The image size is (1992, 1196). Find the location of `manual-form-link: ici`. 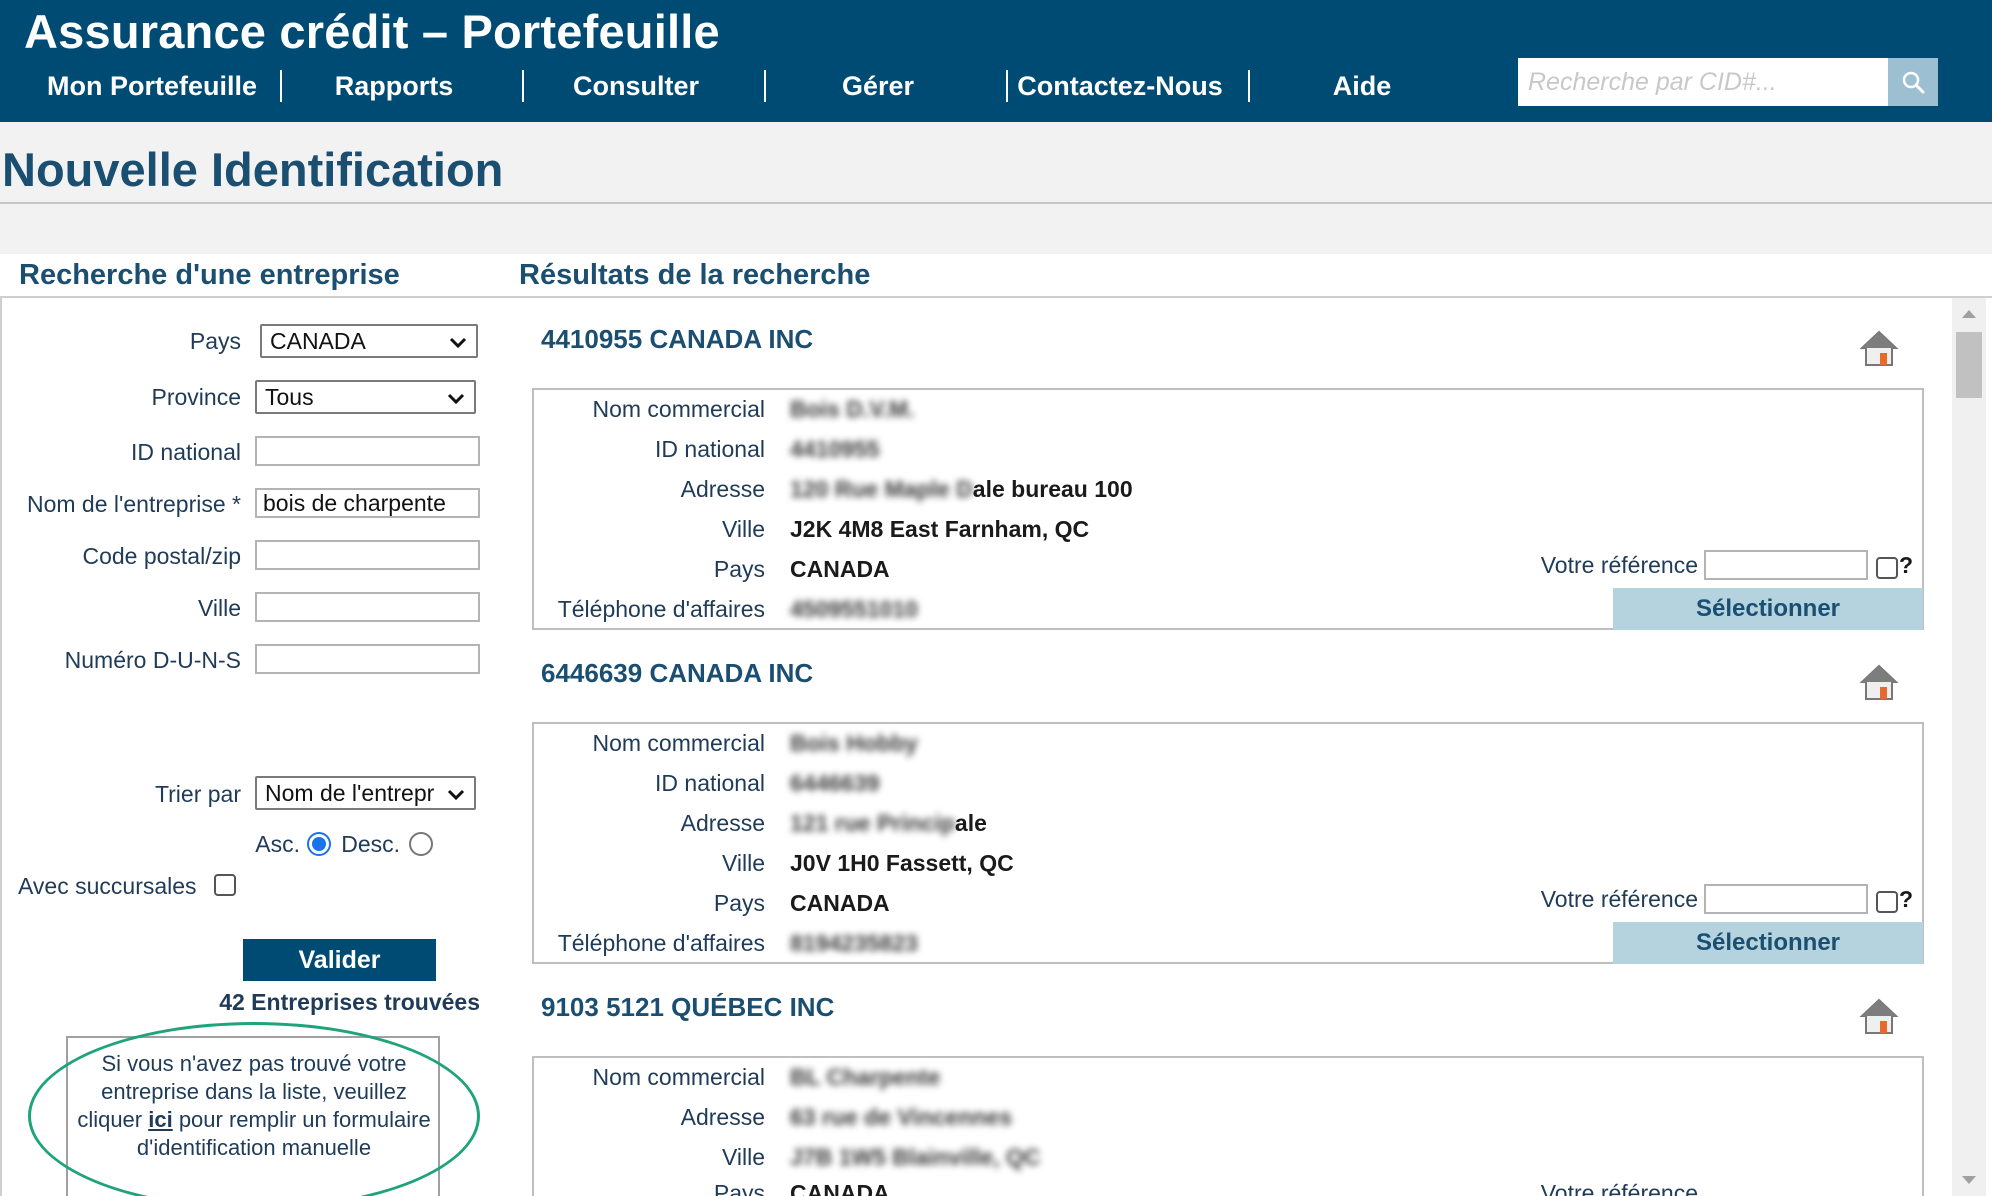

manual-form-link: ici is located at coordinates (160, 1119).